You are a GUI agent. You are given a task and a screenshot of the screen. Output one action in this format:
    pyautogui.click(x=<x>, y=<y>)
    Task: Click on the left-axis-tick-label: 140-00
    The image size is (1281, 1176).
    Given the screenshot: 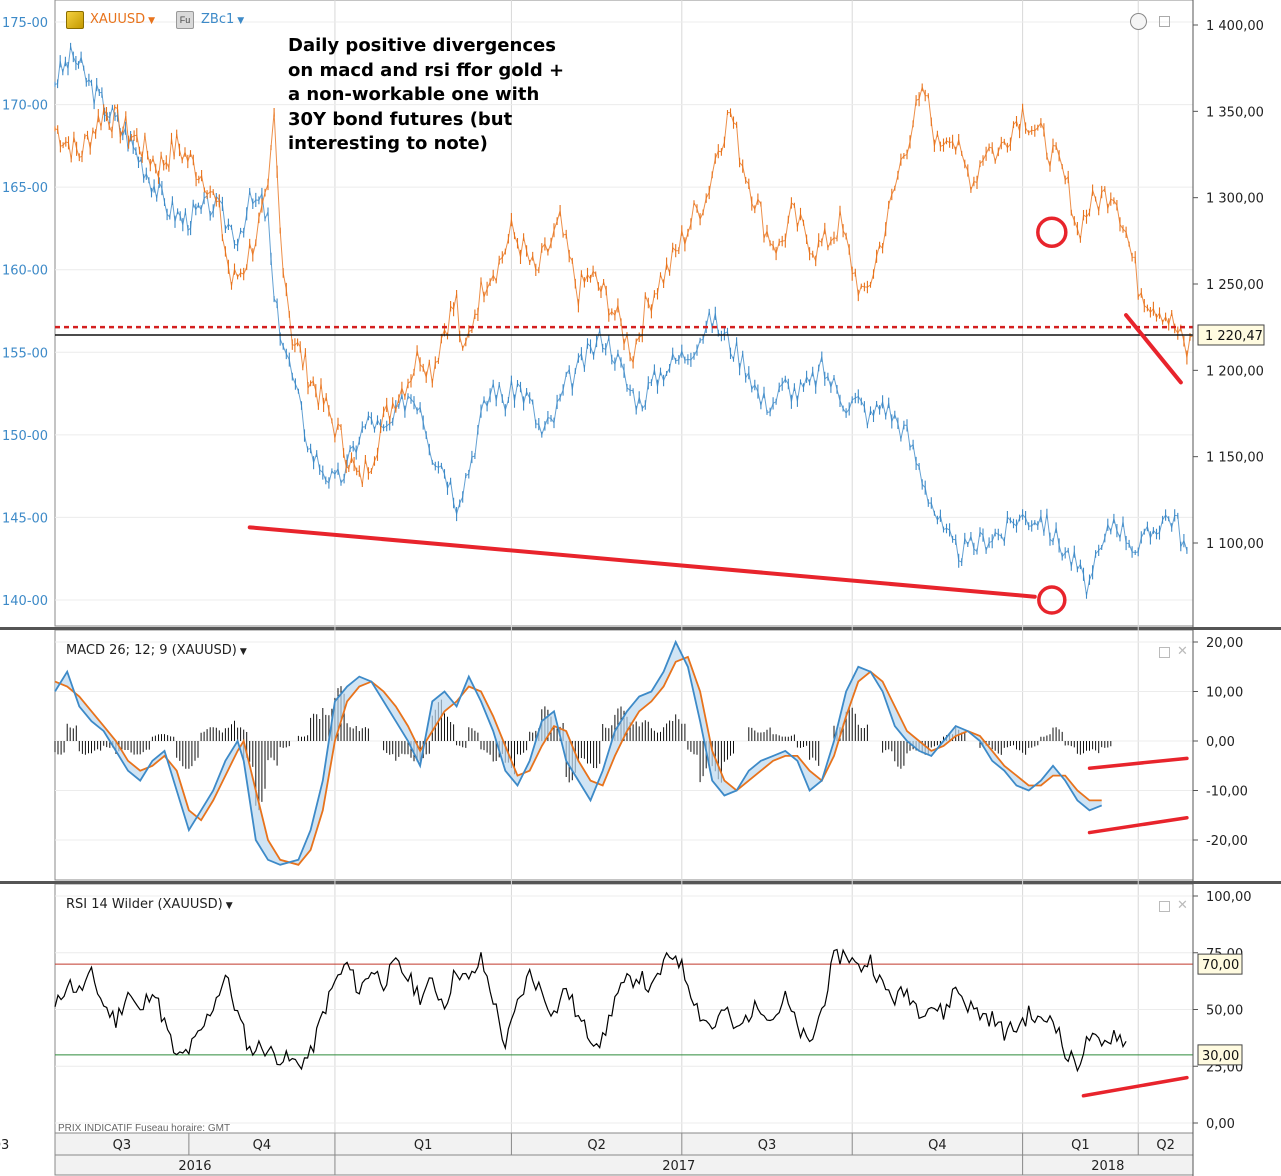 What is the action you would take?
    pyautogui.click(x=25, y=601)
    